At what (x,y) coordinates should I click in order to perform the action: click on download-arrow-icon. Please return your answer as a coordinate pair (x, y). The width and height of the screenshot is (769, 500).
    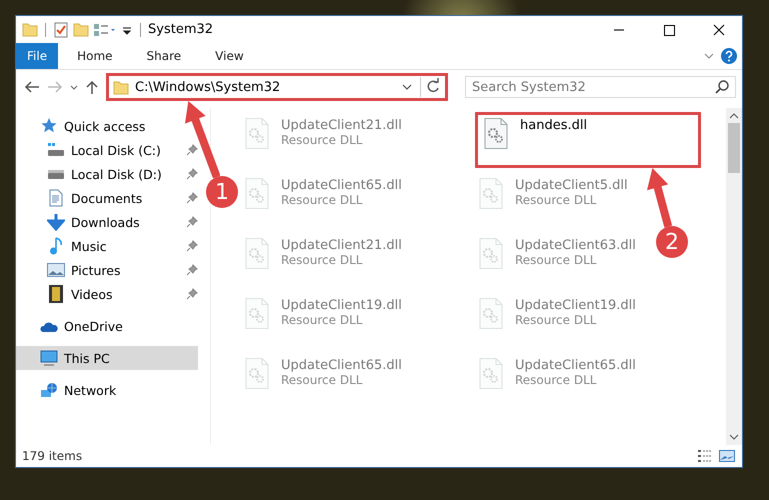
    Looking at the image, I should click on (56, 222).